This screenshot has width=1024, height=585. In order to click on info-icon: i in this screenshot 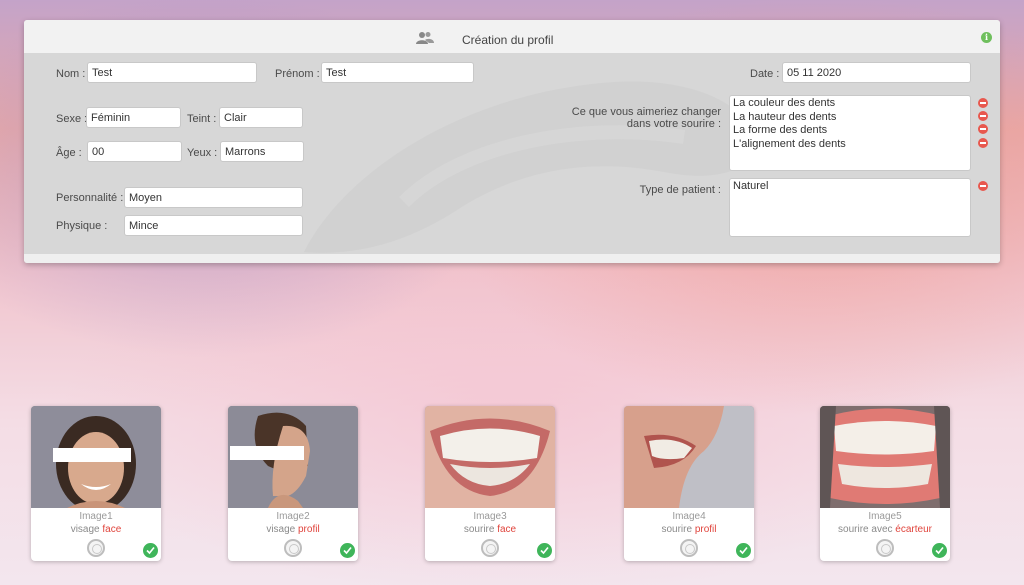, I will do `click(986, 37)`.